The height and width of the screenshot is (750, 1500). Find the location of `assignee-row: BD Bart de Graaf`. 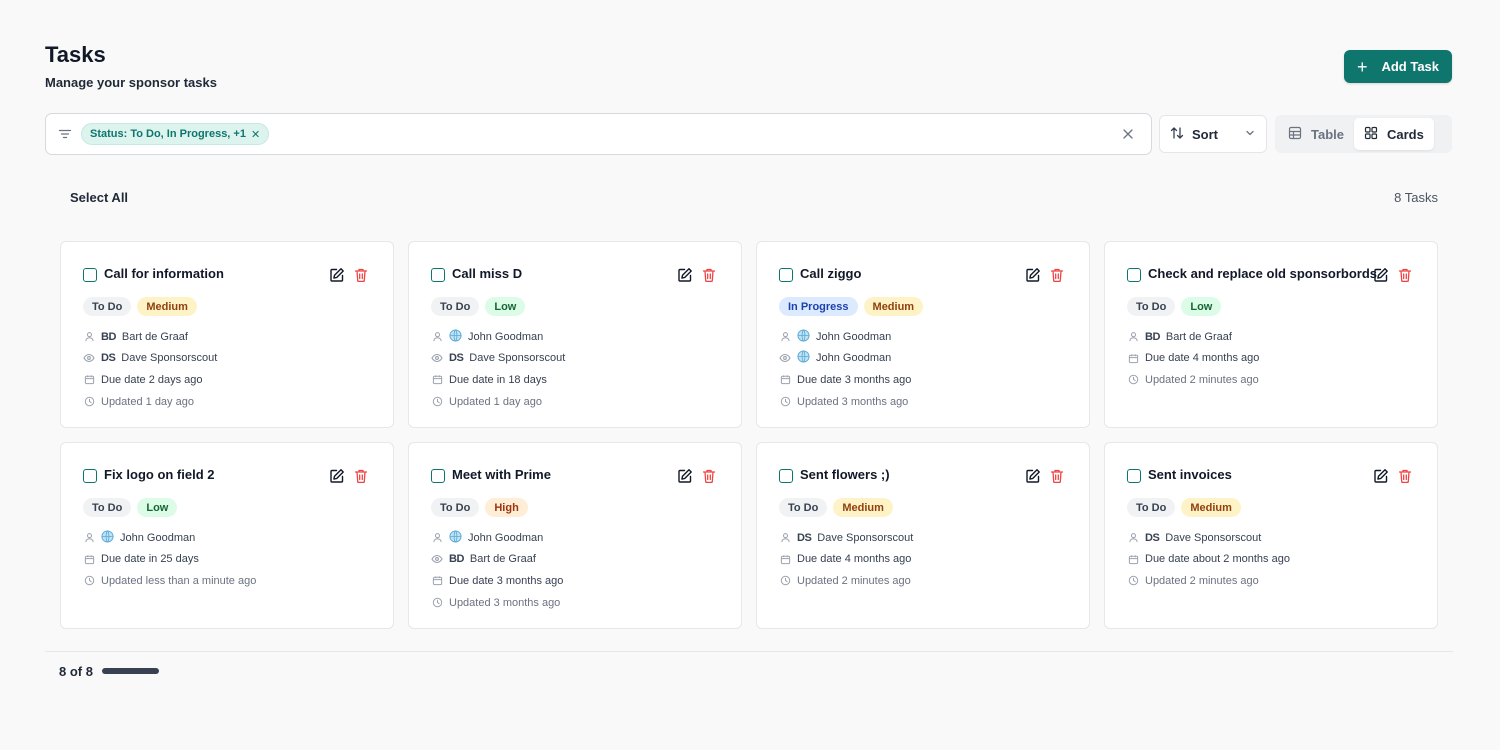

assignee-row: BD Bart de Graaf is located at coordinates (150, 337).